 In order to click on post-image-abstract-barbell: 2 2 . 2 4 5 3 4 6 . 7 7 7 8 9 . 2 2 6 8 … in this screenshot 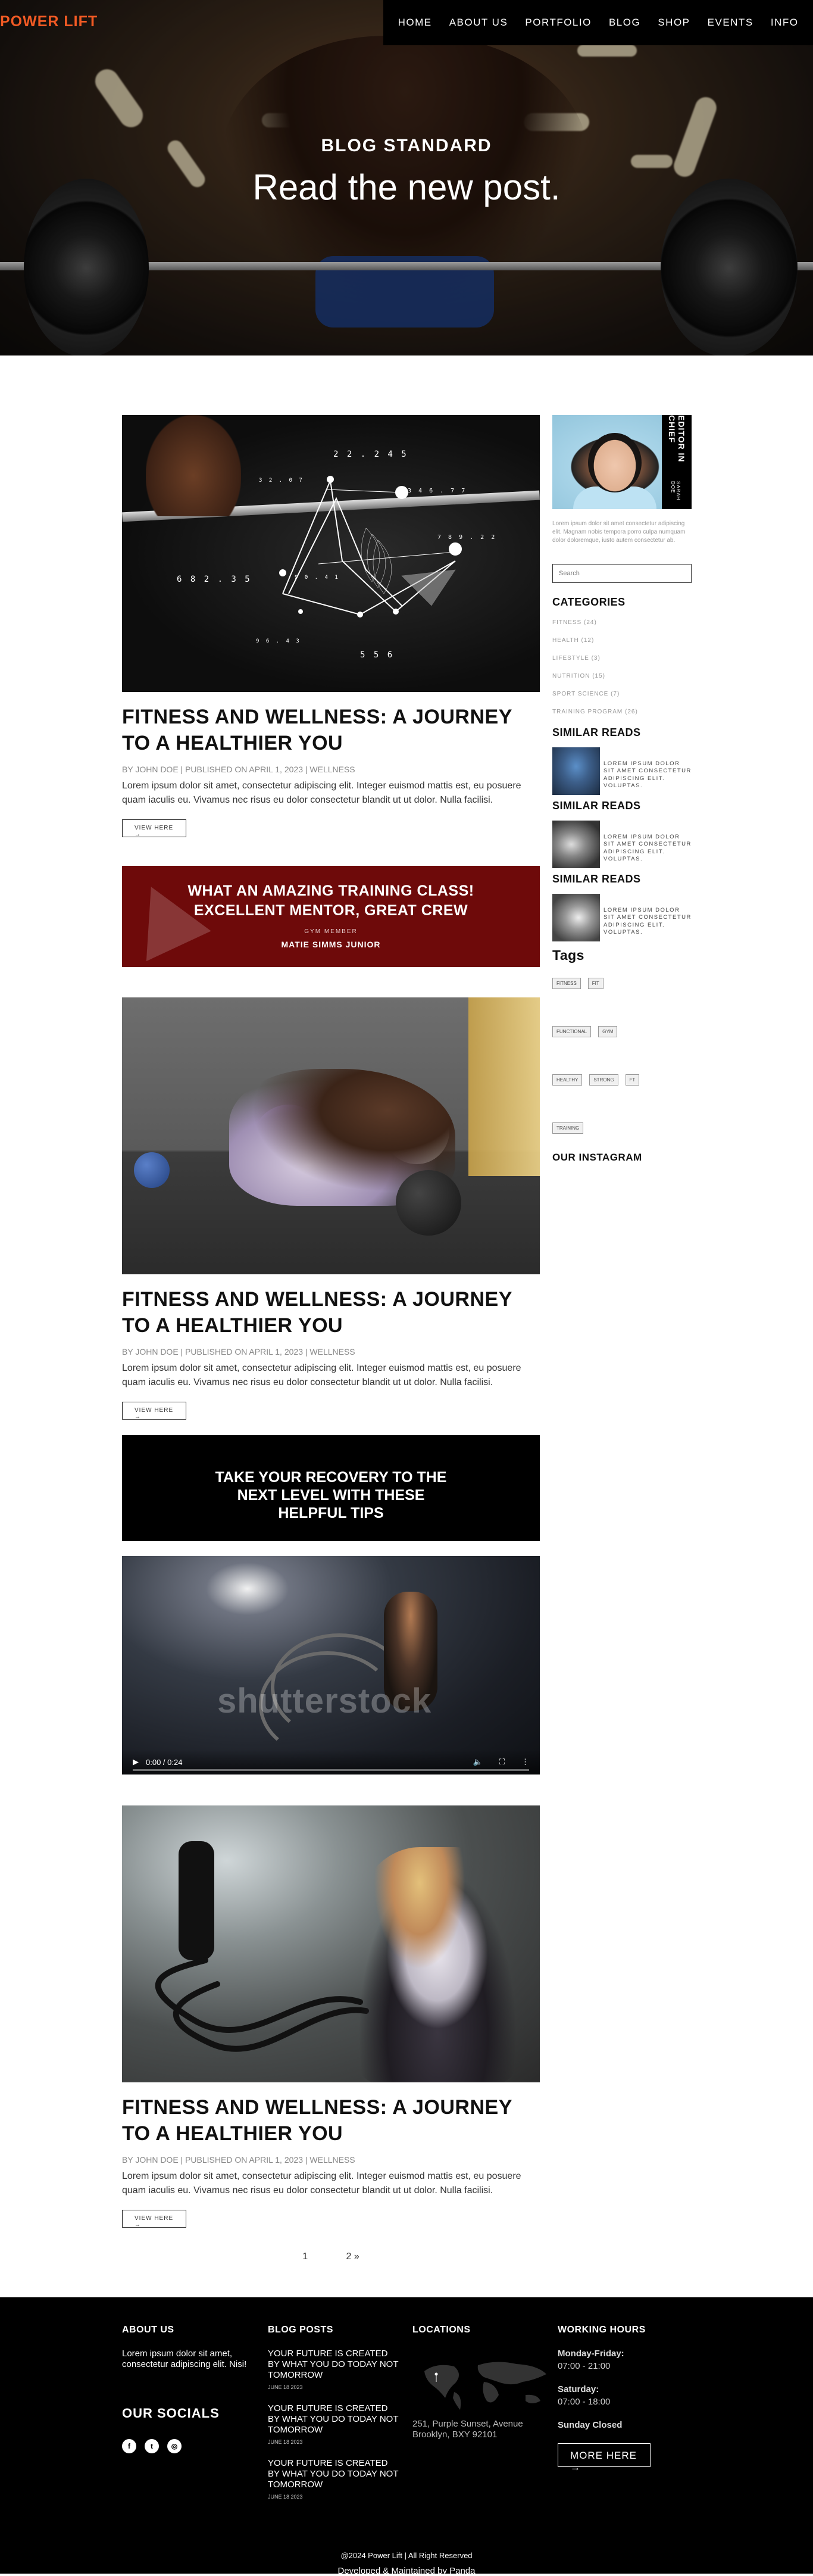, I will do `click(331, 554)`.